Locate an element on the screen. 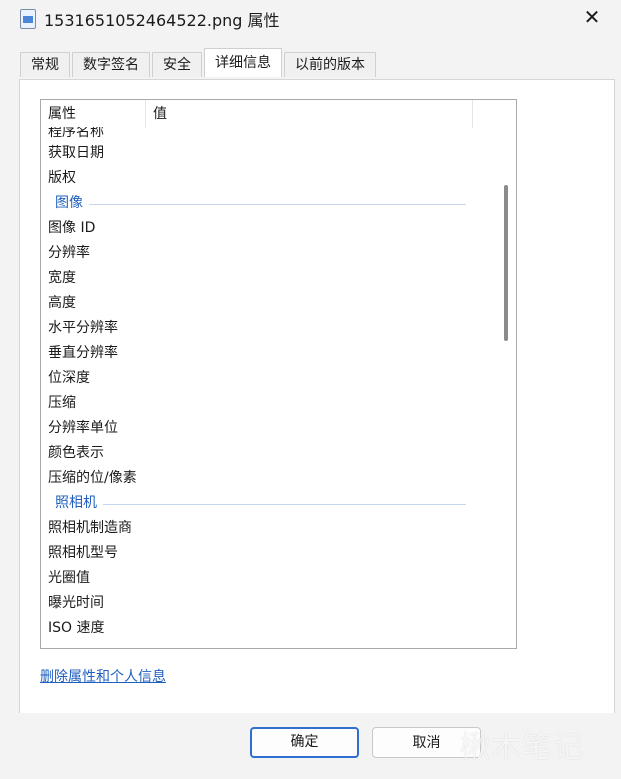 This screenshot has width=621, height=779. list-item: 位深度 is located at coordinates (268, 378).